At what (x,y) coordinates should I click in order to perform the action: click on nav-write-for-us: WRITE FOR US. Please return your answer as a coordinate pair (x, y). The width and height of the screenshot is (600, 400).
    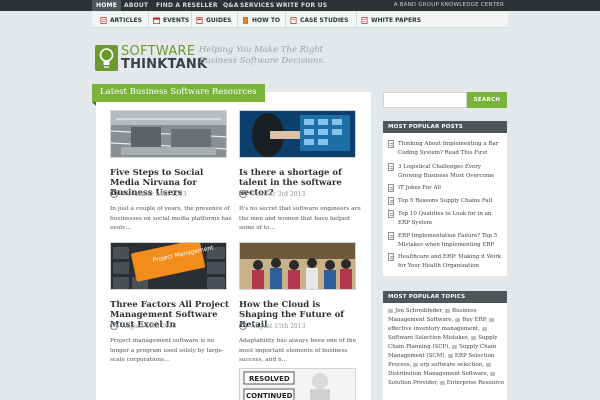
    Looking at the image, I should click on (301, 5).